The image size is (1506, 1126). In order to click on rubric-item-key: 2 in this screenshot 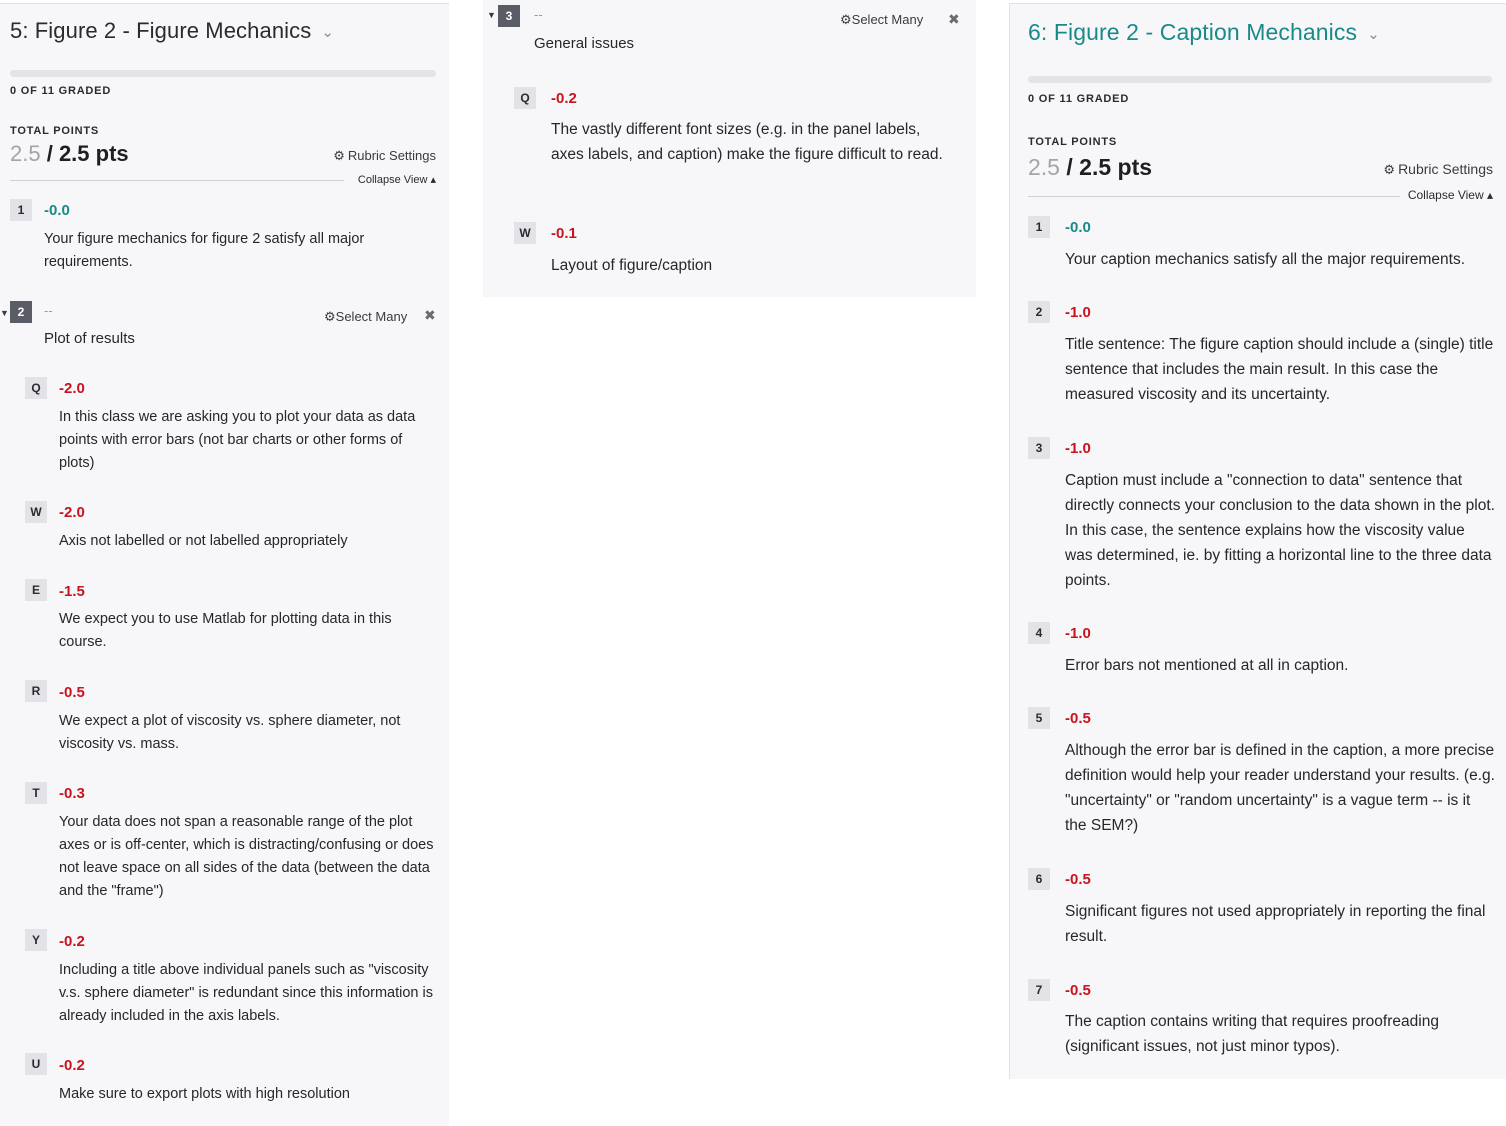, I will do `click(1039, 312)`.